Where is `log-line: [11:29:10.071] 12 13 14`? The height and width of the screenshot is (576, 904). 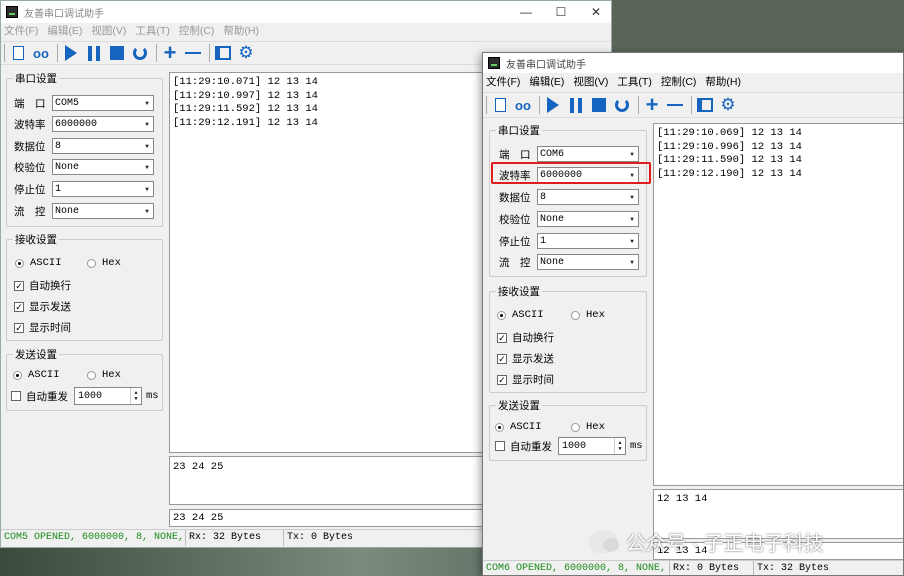 log-line: [11:29:10.071] 12 13 14 is located at coordinates (245, 82).